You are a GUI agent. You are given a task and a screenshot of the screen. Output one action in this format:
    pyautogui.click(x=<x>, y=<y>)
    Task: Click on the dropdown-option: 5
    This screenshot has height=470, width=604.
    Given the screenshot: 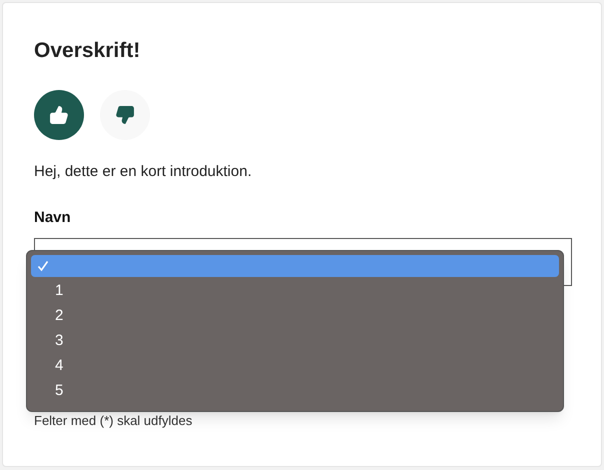 What is the action you would take?
    pyautogui.click(x=295, y=391)
    